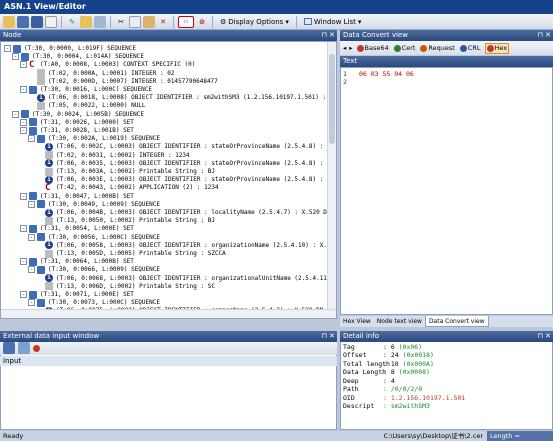 The height and width of the screenshot is (441, 553). What do you see at coordinates (389, 380) in the screenshot?
I see `detail-value: : 4` at bounding box center [389, 380].